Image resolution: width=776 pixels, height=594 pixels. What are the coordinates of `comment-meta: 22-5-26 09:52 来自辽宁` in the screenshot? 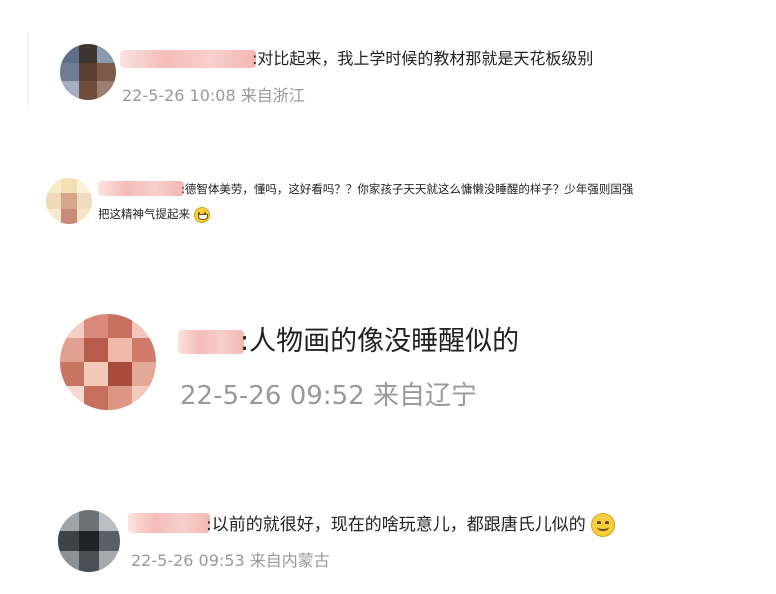 It's located at (328, 396).